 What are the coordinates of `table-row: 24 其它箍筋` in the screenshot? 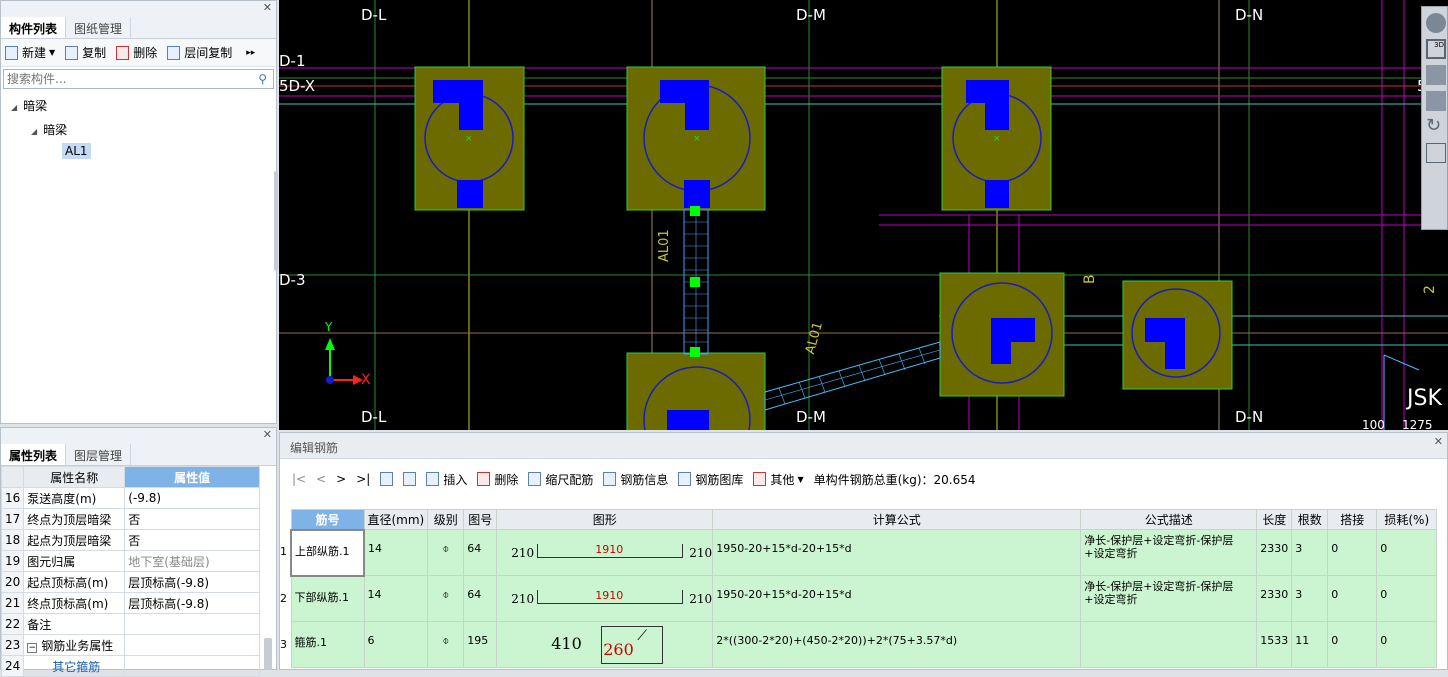 It's located at (130, 666).